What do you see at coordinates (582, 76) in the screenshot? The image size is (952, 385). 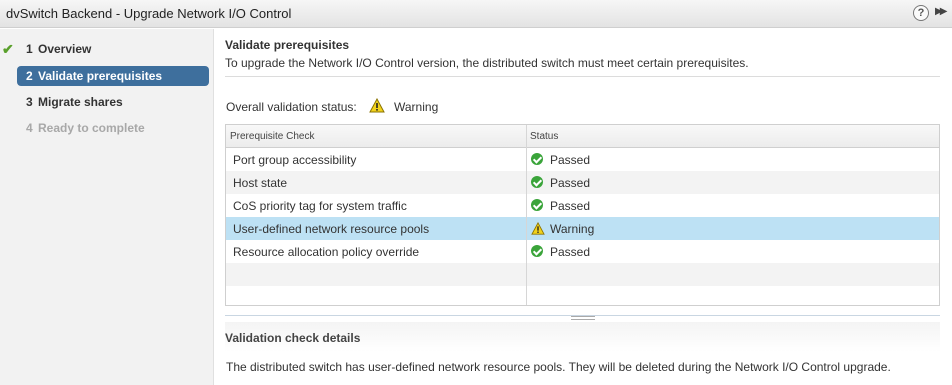 I see `divider` at bounding box center [582, 76].